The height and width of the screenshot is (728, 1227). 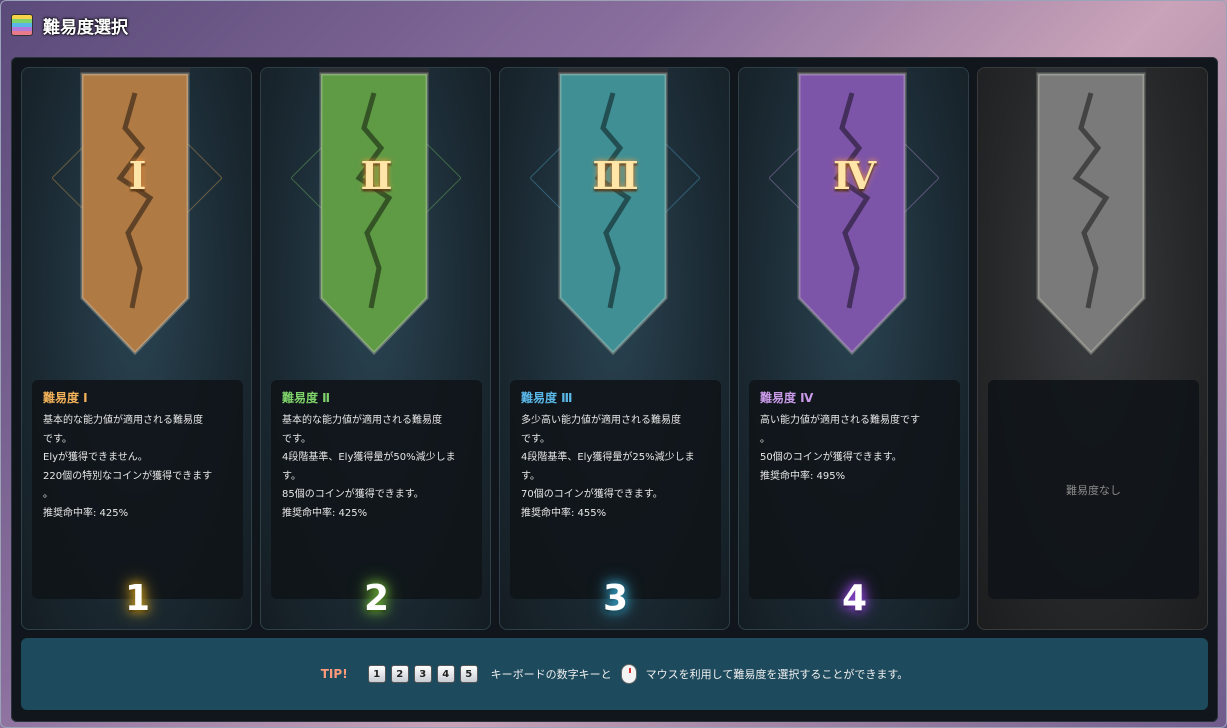 What do you see at coordinates (399, 674) in the screenshot?
I see `key-2-icon: 2` at bounding box center [399, 674].